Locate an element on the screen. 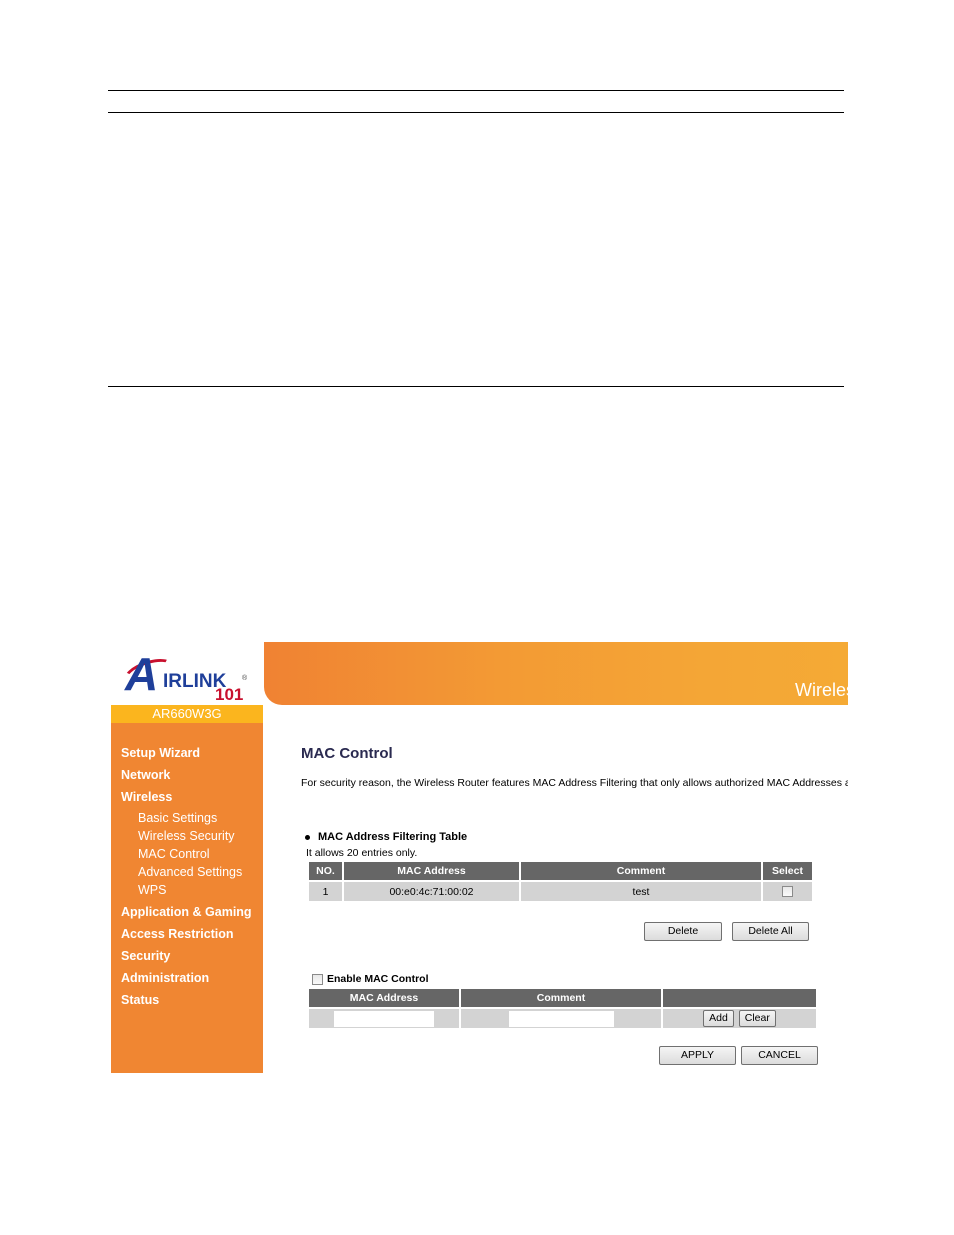 The height and width of the screenshot is (1235, 954). add-entry-row: Add Clear is located at coordinates (562, 1018).